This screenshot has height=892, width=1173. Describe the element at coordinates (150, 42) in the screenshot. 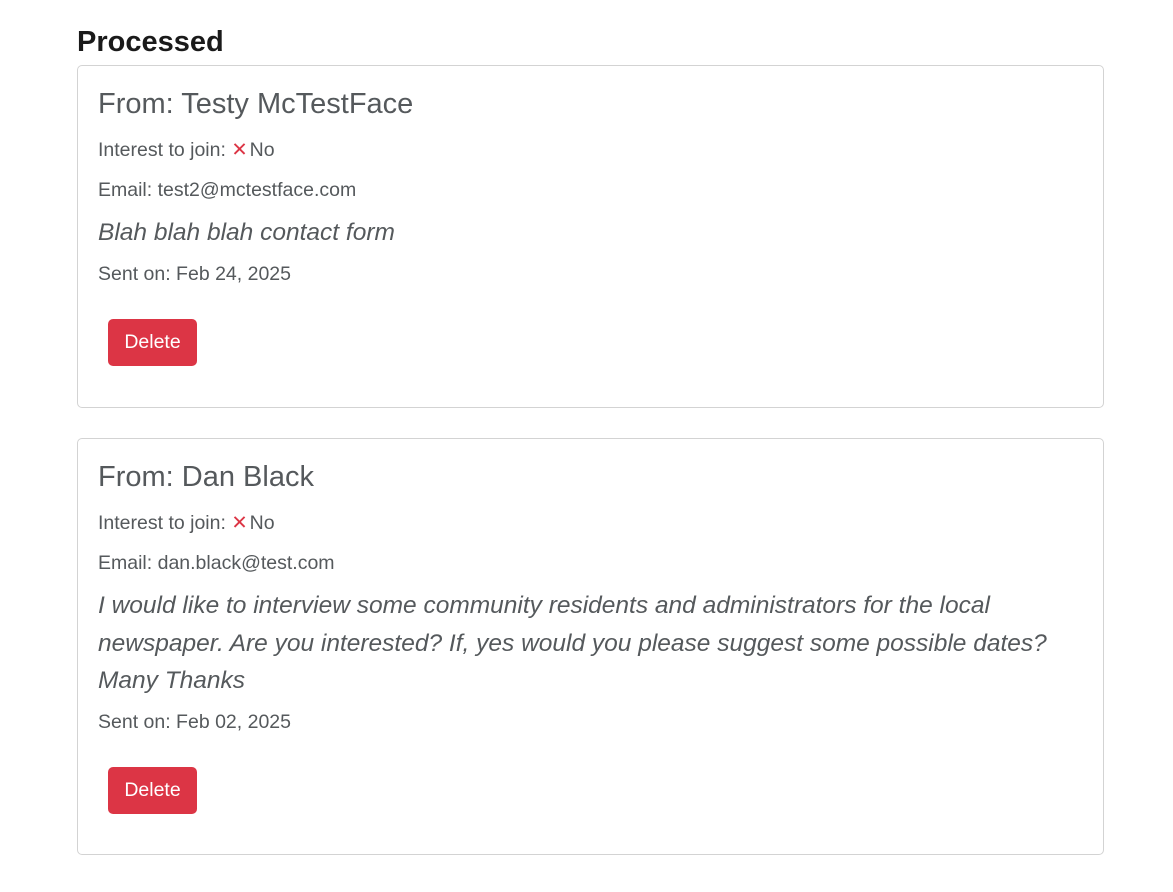

I see `section-title: Processed` at that location.